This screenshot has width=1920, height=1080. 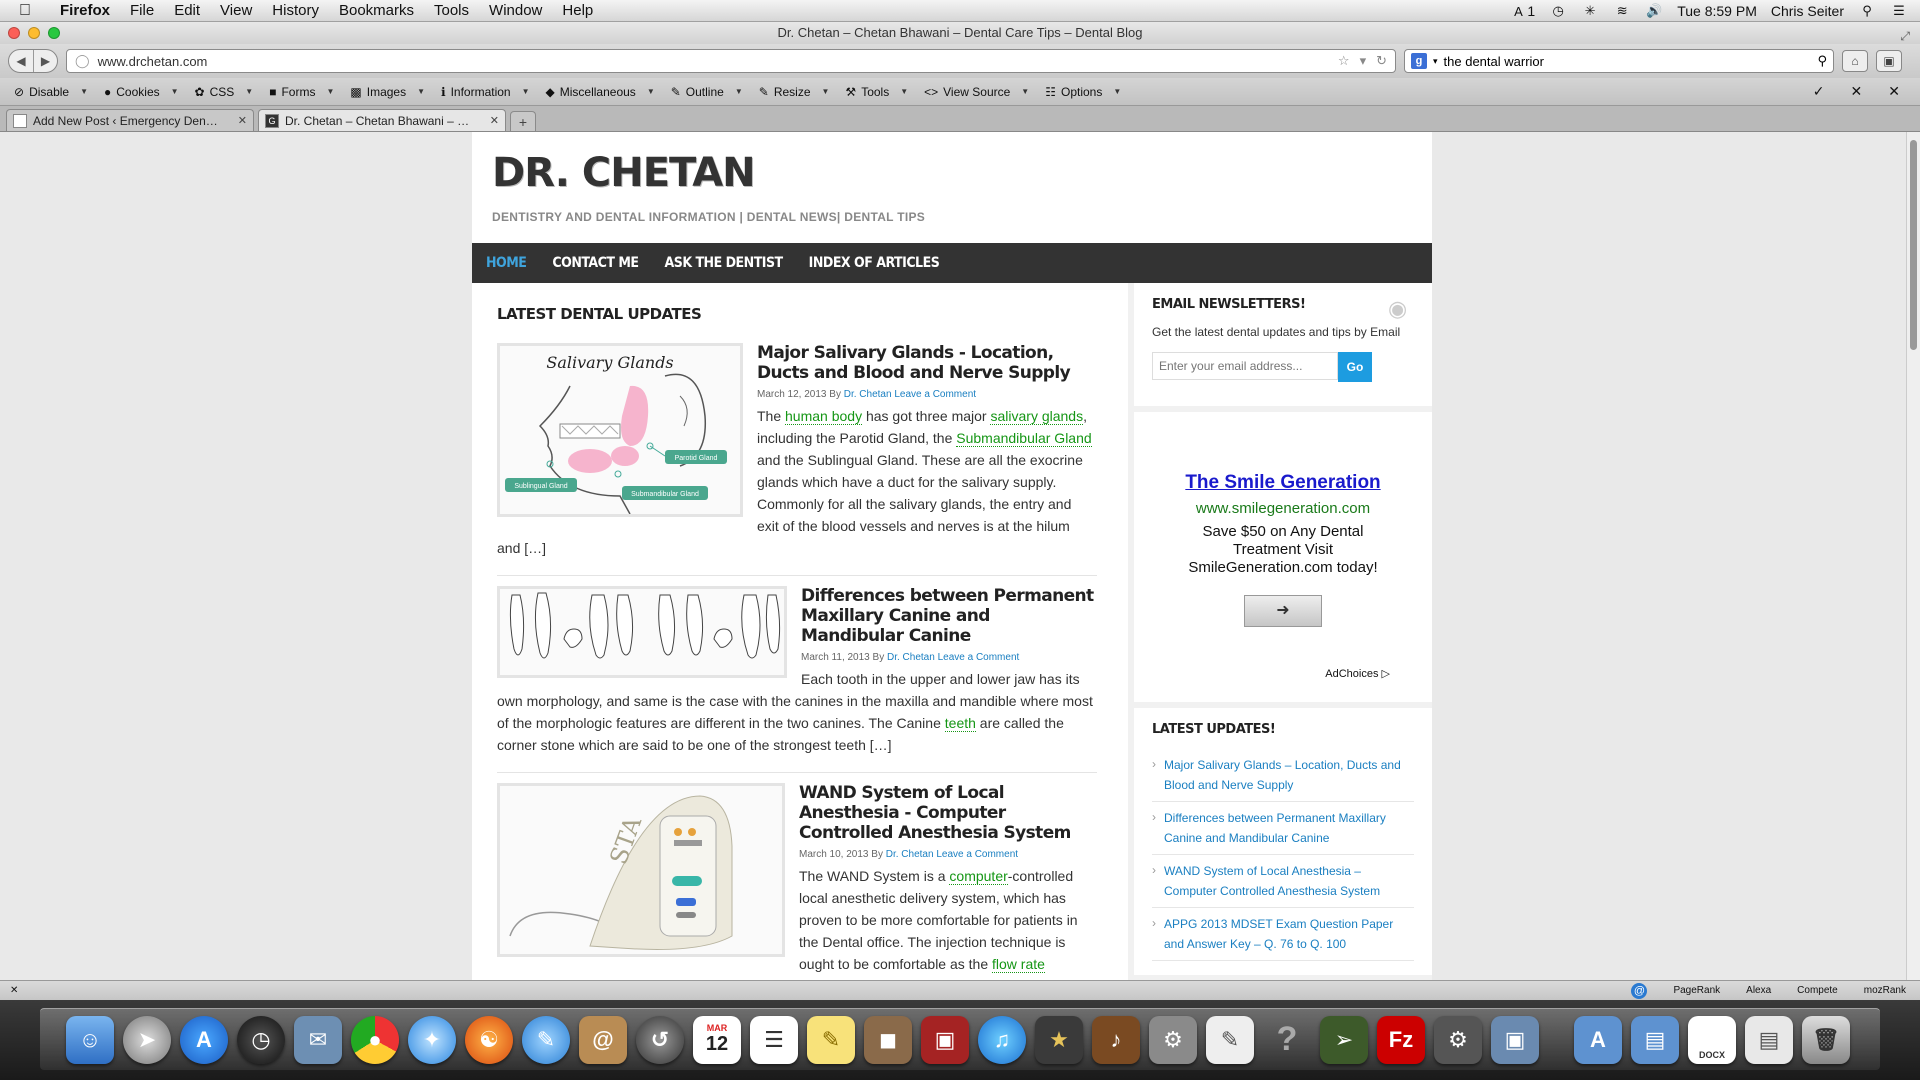 I want to click on stack-icon: ▤, so click(x=1769, y=1039).